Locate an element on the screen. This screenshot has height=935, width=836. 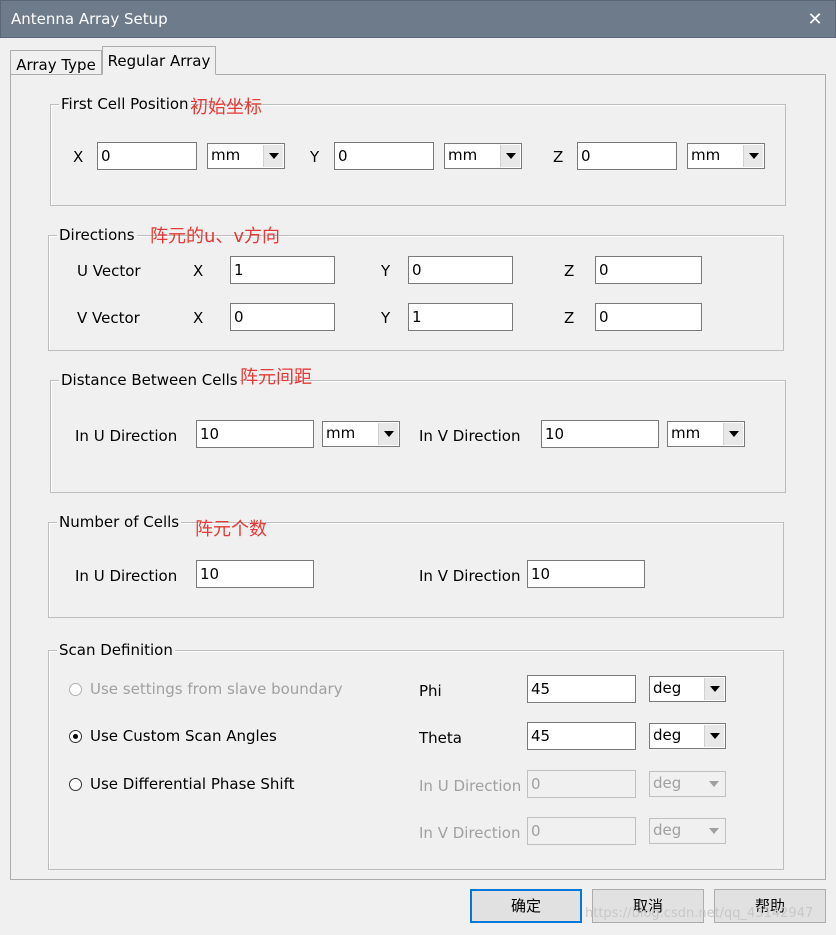
scan-u-input: 0 is located at coordinates (581, 784).